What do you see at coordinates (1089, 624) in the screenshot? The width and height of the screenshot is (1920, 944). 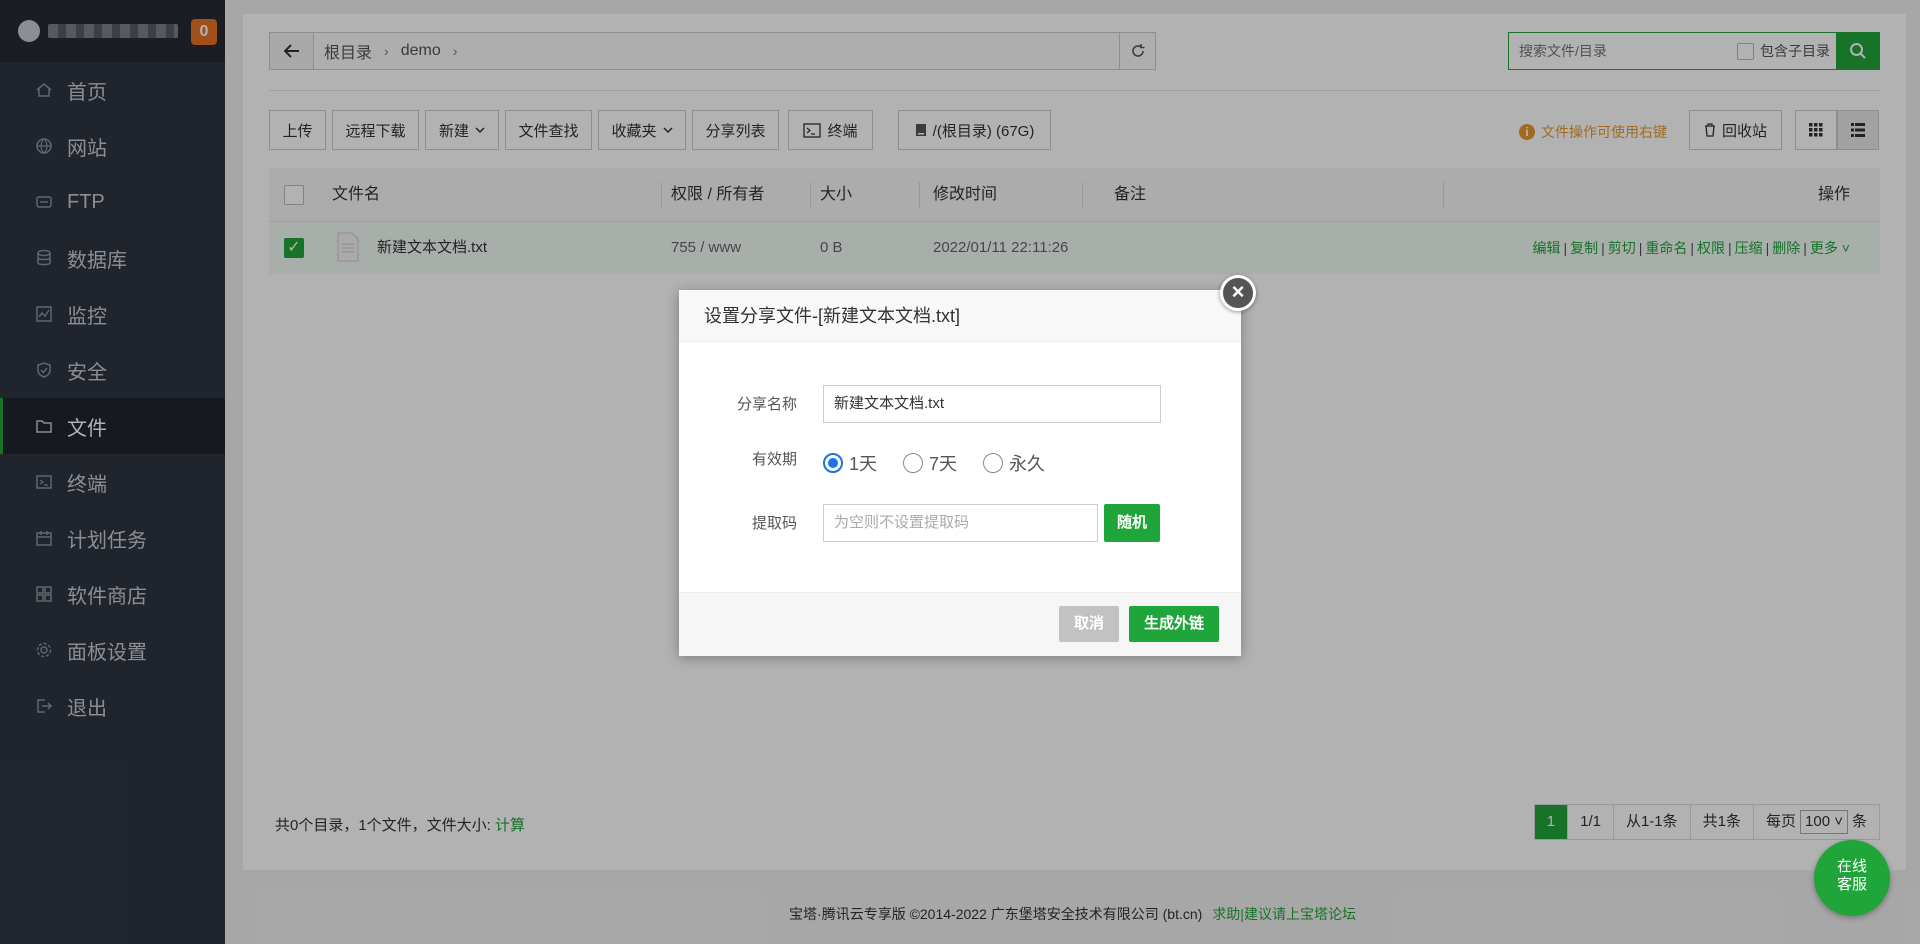 I see `cancel-button: 取消` at bounding box center [1089, 624].